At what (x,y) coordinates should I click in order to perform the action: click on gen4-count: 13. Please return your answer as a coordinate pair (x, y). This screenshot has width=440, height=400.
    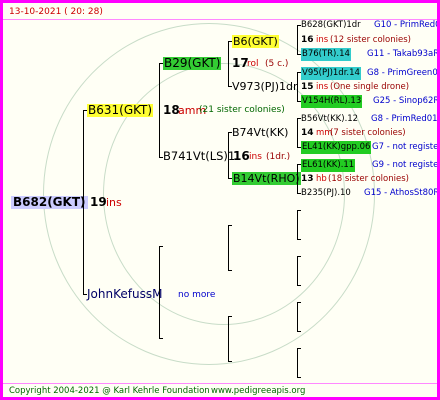
    Looking at the image, I should click on (307, 179).